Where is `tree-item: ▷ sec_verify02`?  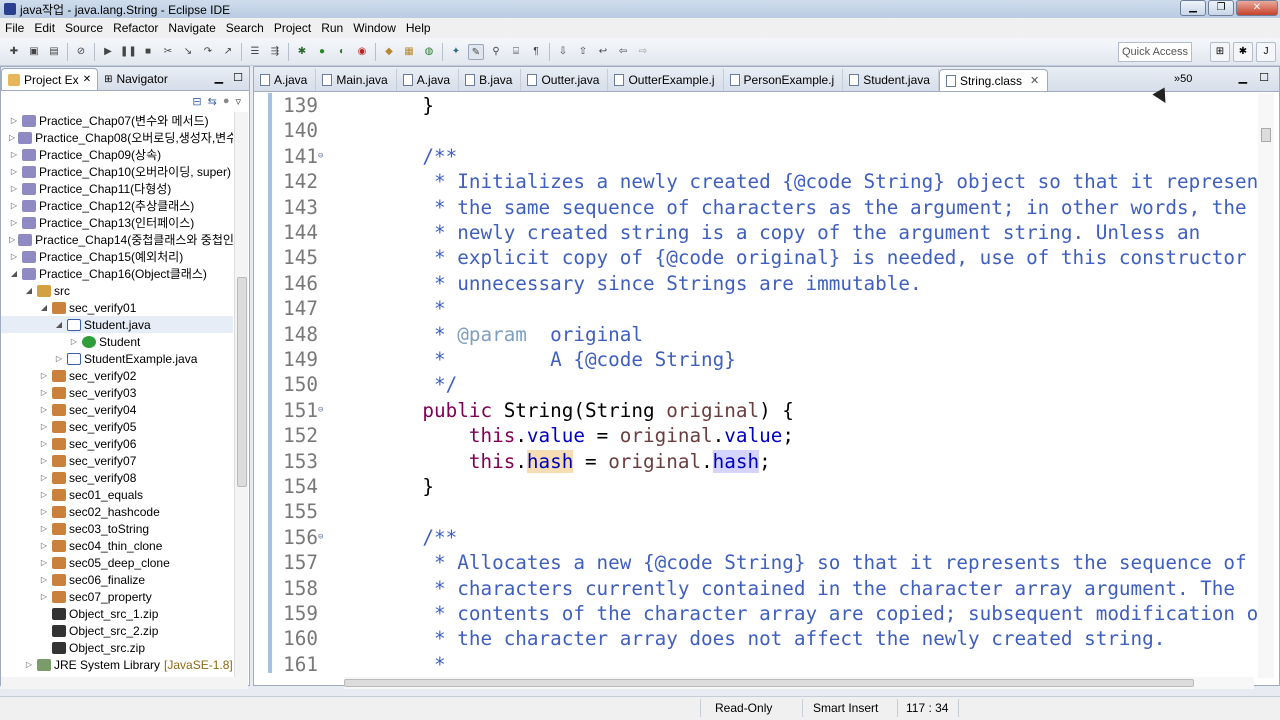
tree-item: ▷ sec_verify02 is located at coordinates (117, 375).